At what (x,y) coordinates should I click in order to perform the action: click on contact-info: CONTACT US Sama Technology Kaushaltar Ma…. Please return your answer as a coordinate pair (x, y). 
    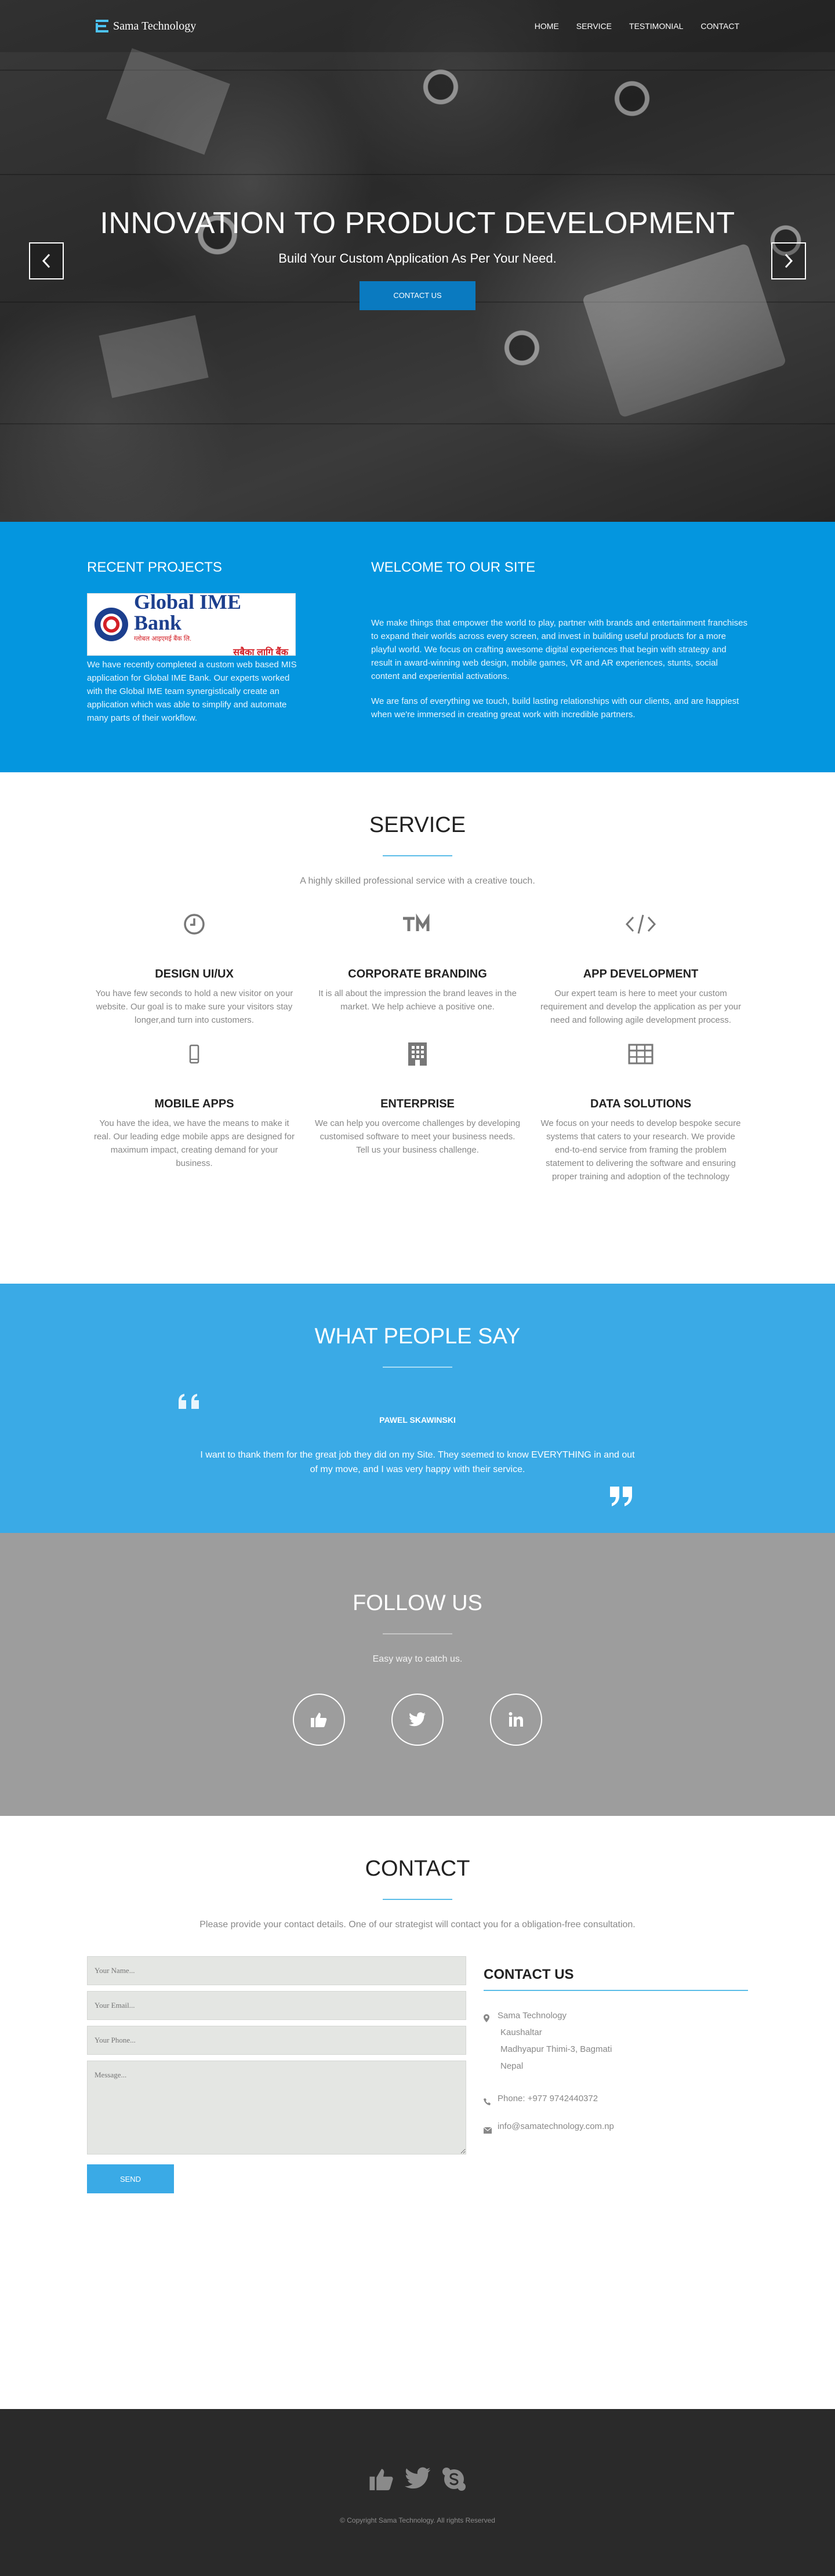
    Looking at the image, I should click on (615, 2074).